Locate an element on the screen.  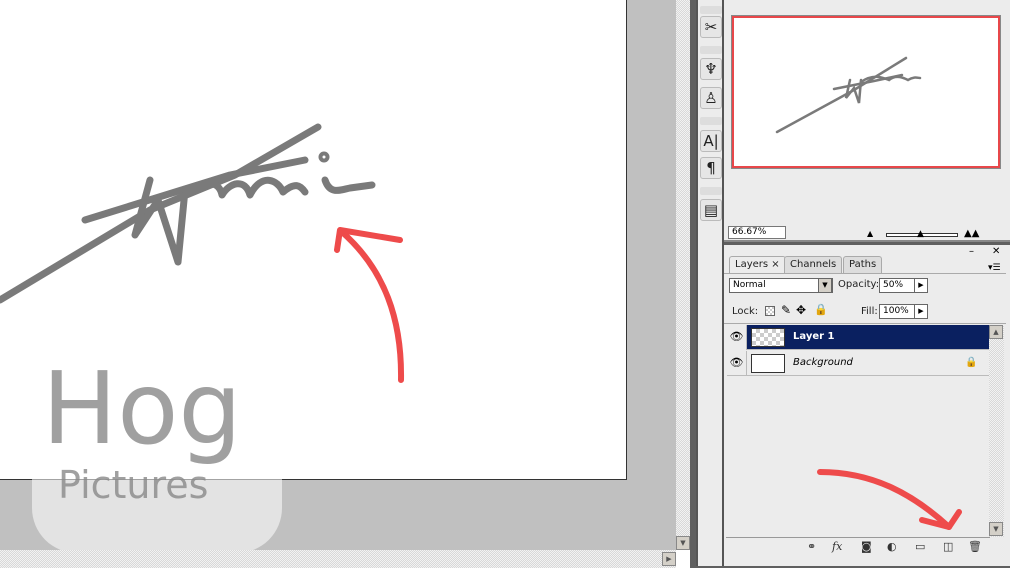
tab-channels: Channels is located at coordinates (813, 264).